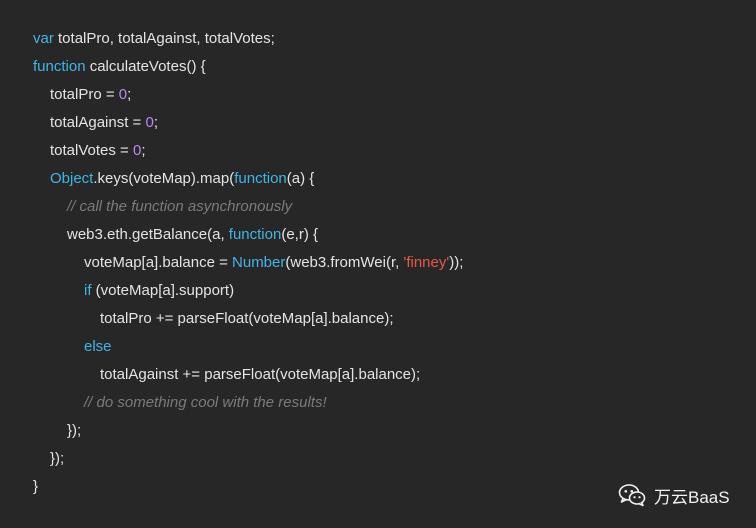  What do you see at coordinates (248, 123) in the screenshot?
I see `code-line-4: totalAgainst = 0;` at bounding box center [248, 123].